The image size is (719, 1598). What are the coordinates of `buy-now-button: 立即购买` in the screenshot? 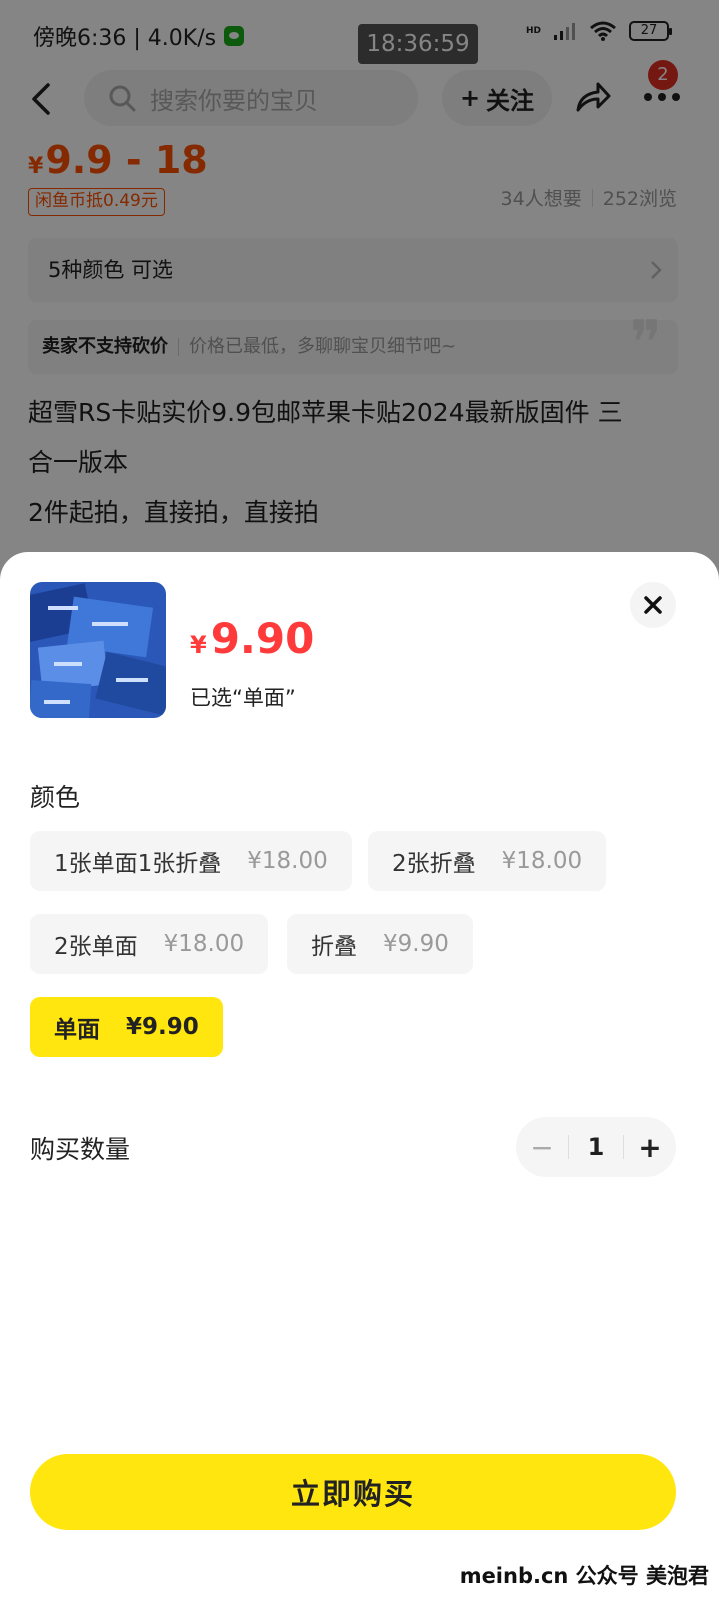 It's located at (353, 1492).